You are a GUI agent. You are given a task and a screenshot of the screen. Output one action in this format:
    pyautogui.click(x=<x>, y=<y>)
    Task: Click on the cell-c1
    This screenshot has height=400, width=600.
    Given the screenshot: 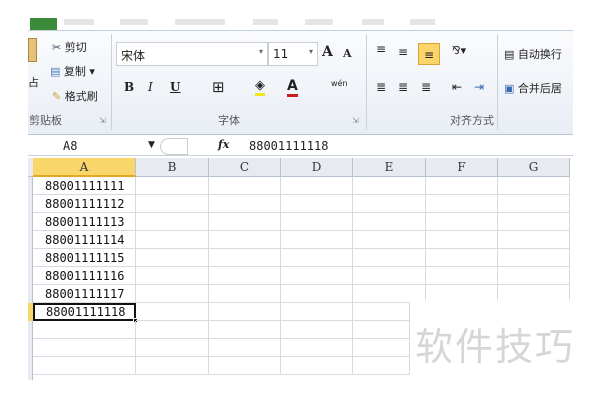 What is the action you would take?
    pyautogui.click(x=245, y=186)
    